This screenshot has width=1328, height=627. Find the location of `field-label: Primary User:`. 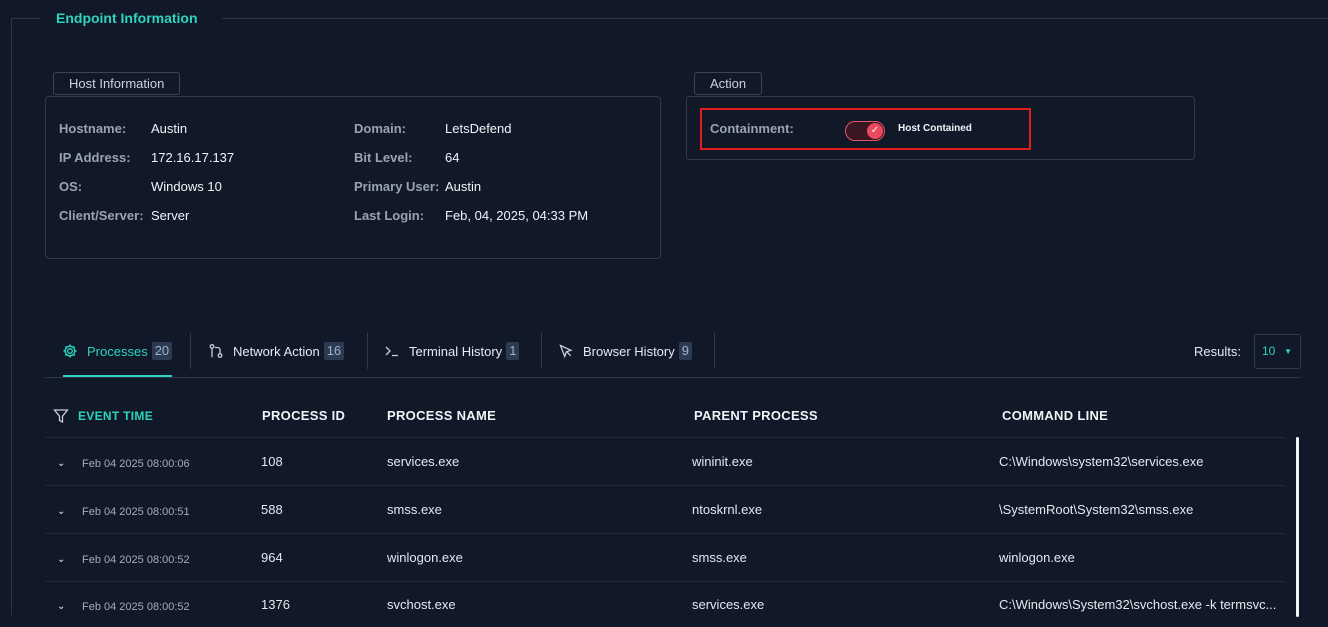

field-label: Primary User: is located at coordinates (397, 186).